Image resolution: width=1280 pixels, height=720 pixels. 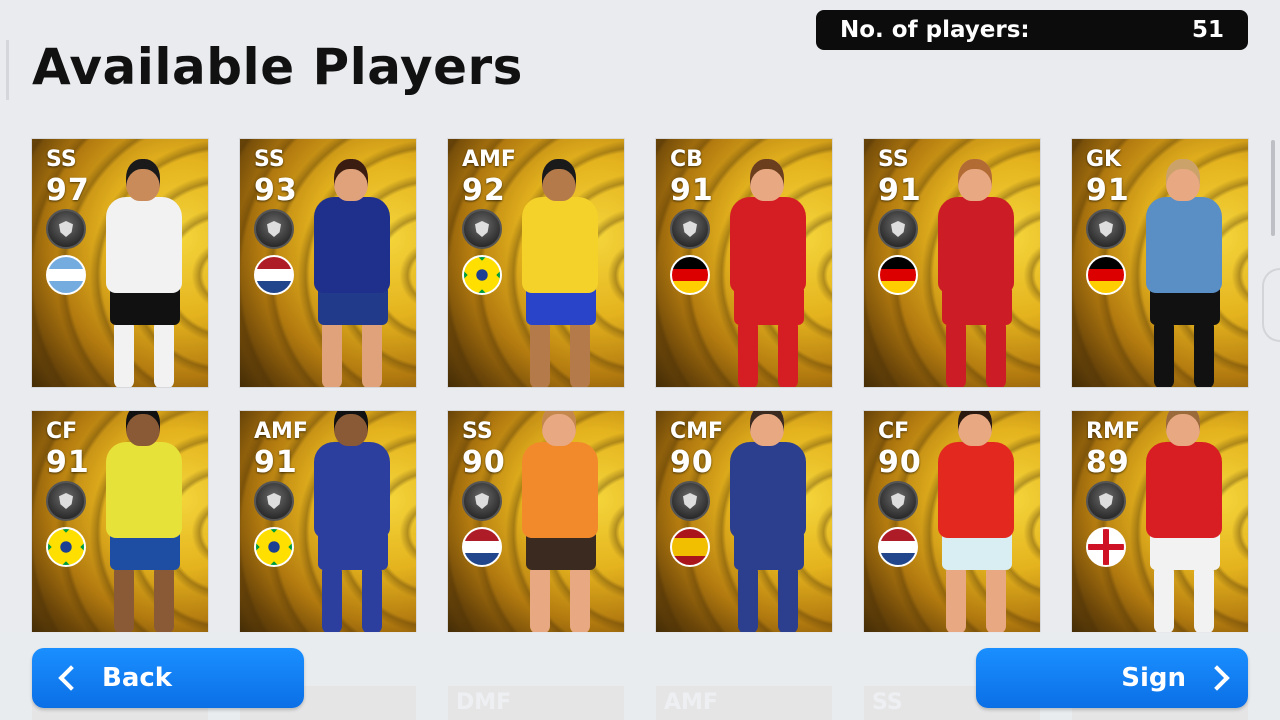 I want to click on side-drawer-handle, so click(x=1271, y=305).